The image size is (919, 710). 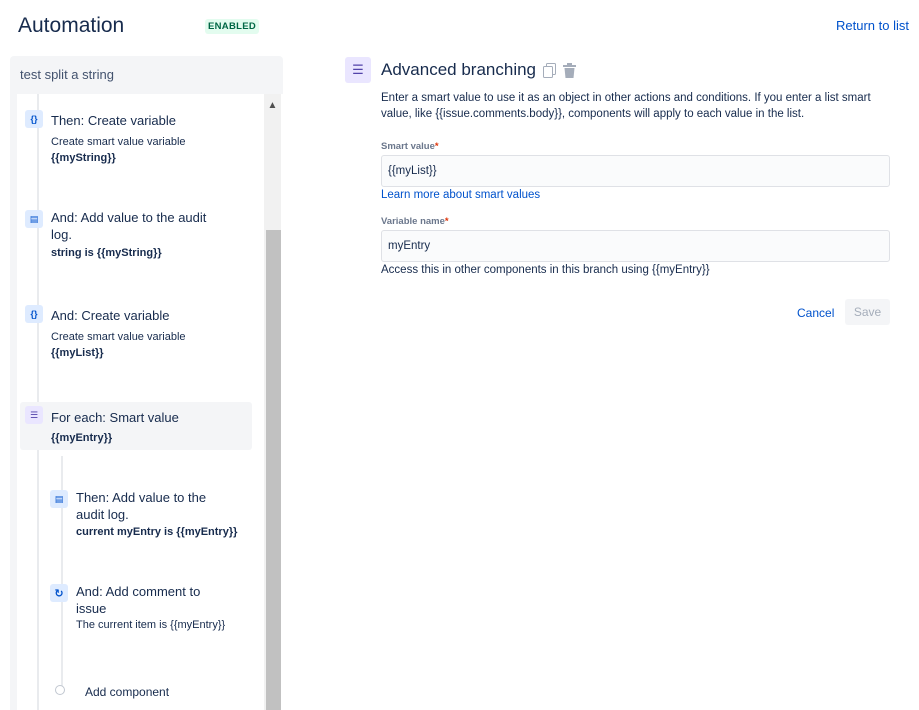 What do you see at coordinates (82, 438) in the screenshot?
I see `component-detail: {{myEntry}}` at bounding box center [82, 438].